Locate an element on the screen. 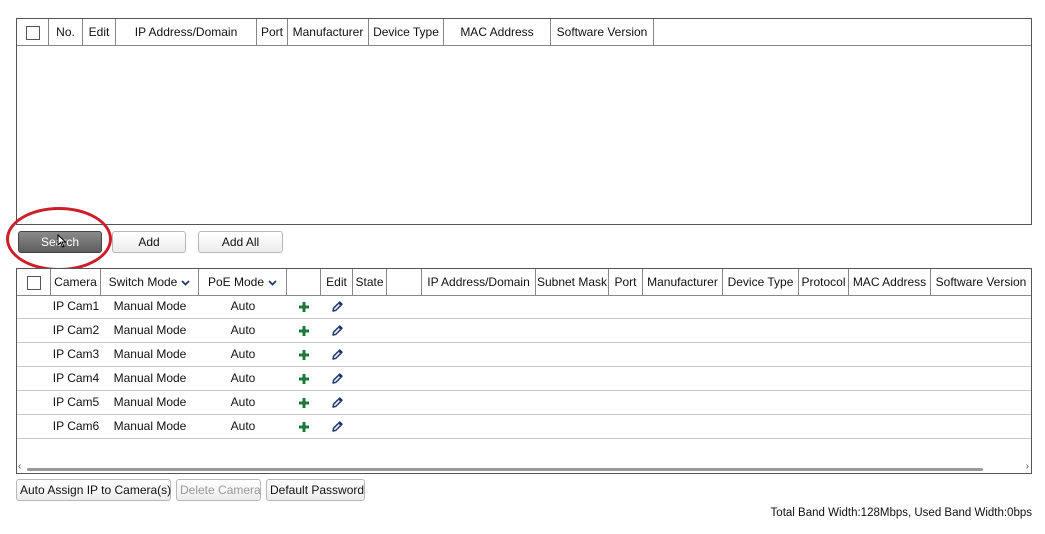 The image size is (1045, 534). camera-name: IP Cam1 is located at coordinates (76, 306).